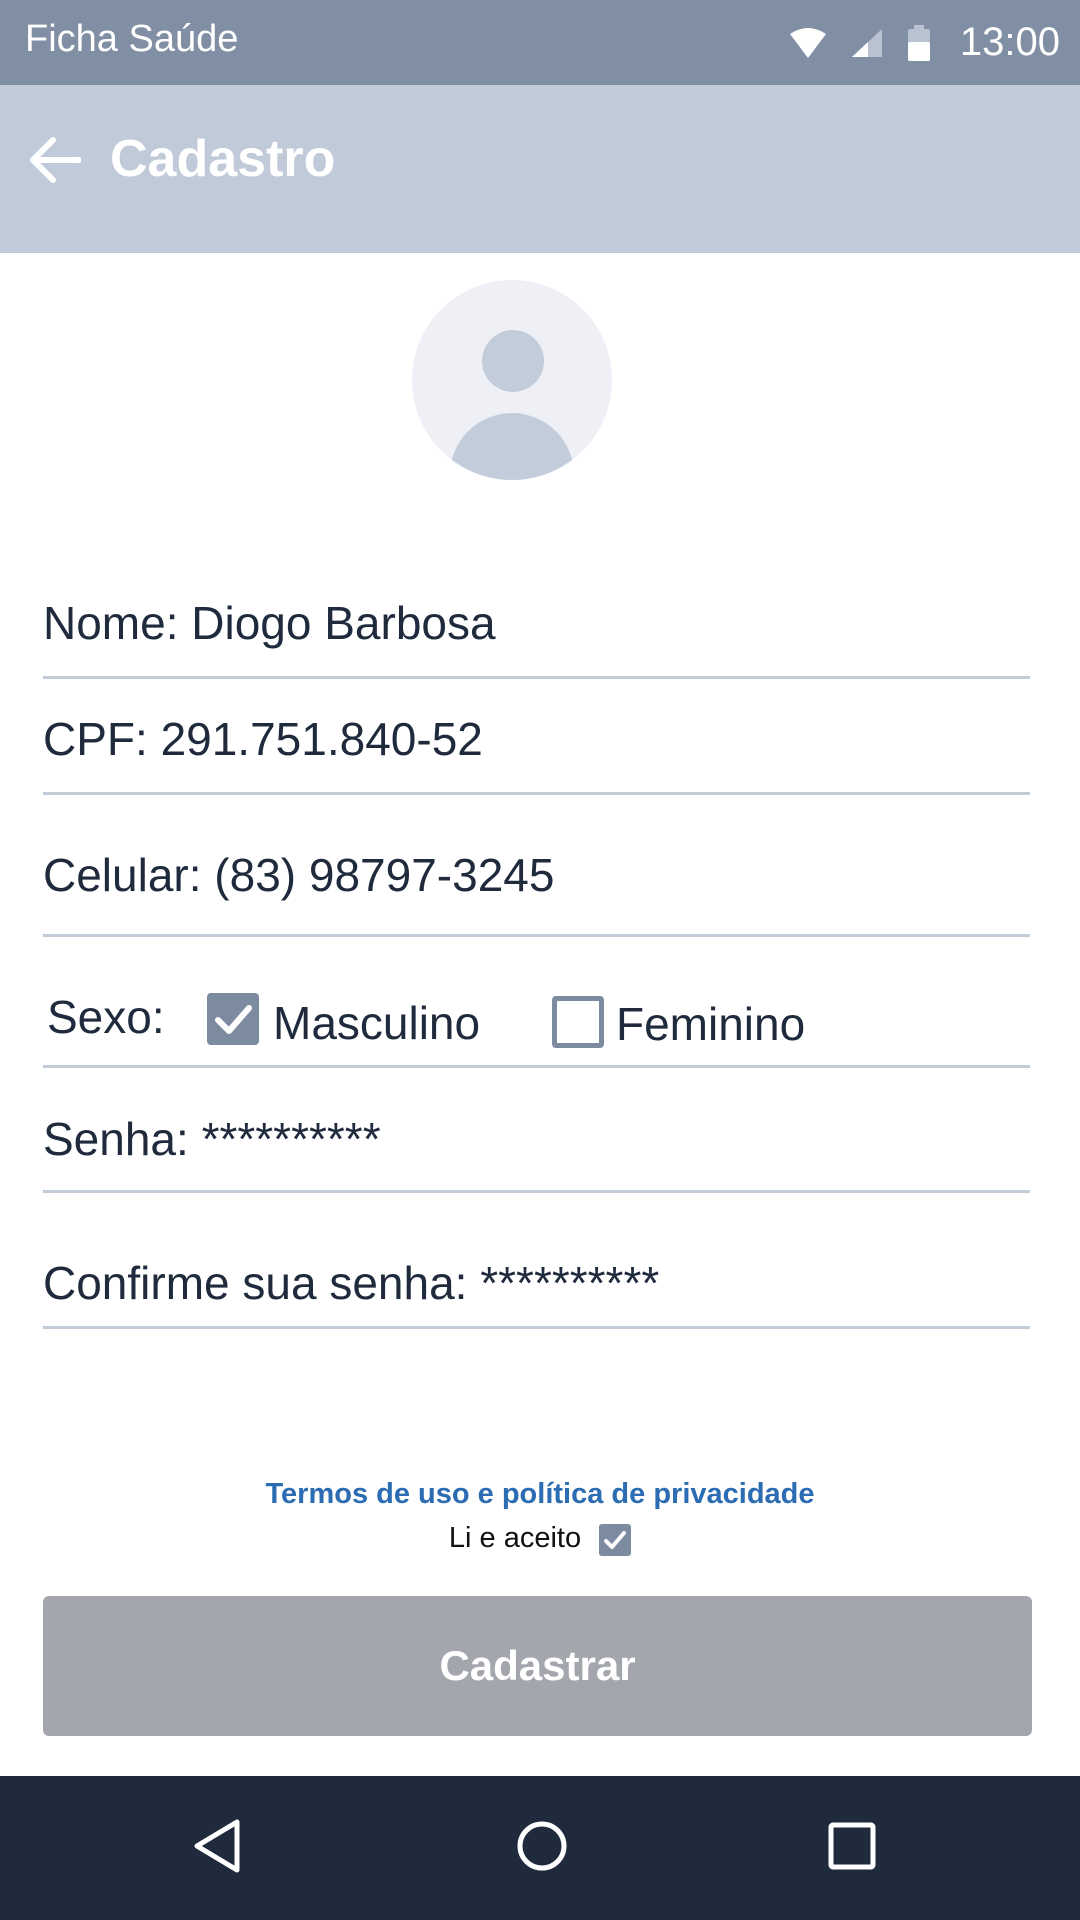  I want to click on sexo-label: Sexo:, so click(106, 1017).